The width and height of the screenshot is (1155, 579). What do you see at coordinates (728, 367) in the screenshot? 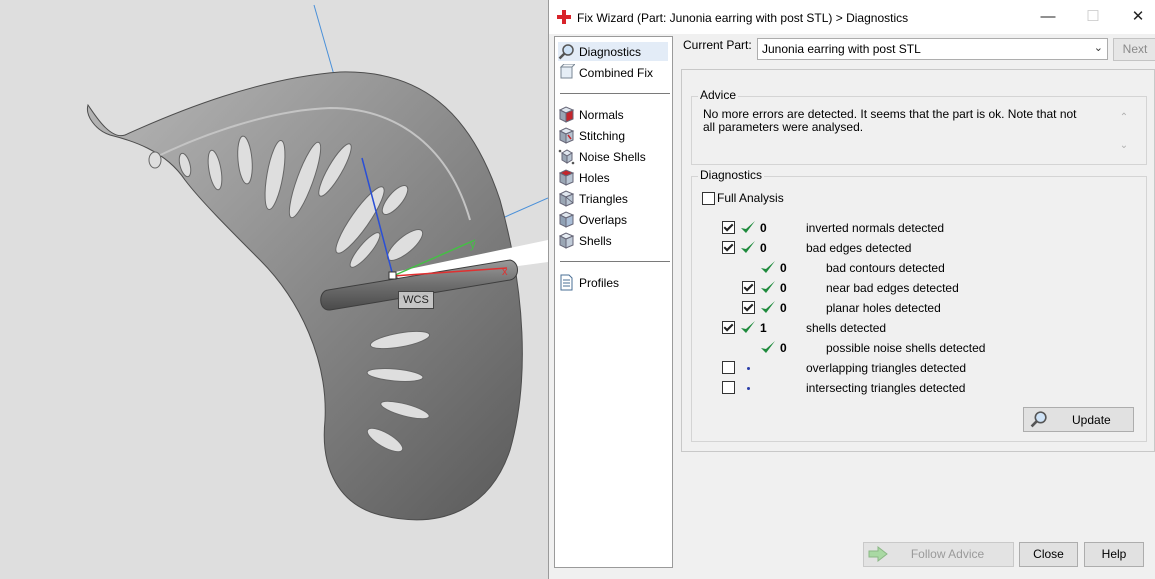
I see `overlapping-triangles-checkbox` at bounding box center [728, 367].